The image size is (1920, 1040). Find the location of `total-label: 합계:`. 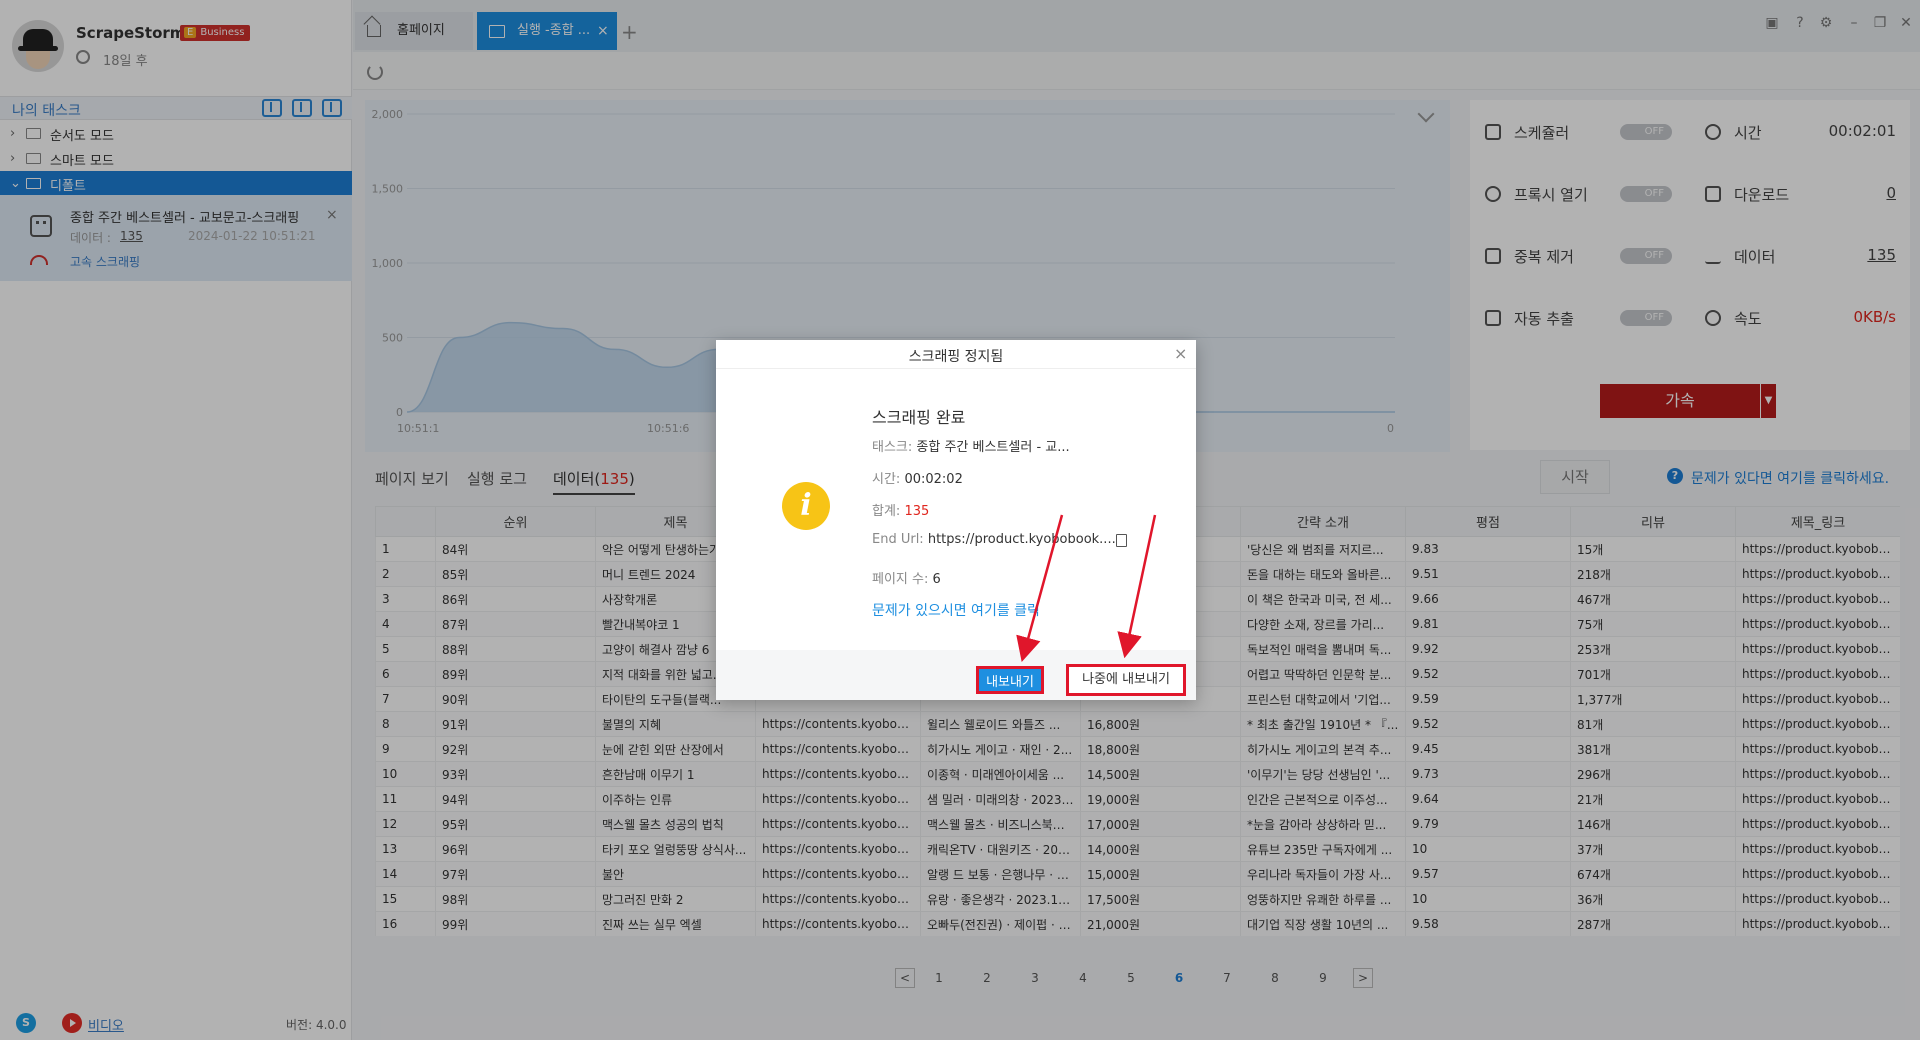

total-label: 합계: is located at coordinates (886, 511).